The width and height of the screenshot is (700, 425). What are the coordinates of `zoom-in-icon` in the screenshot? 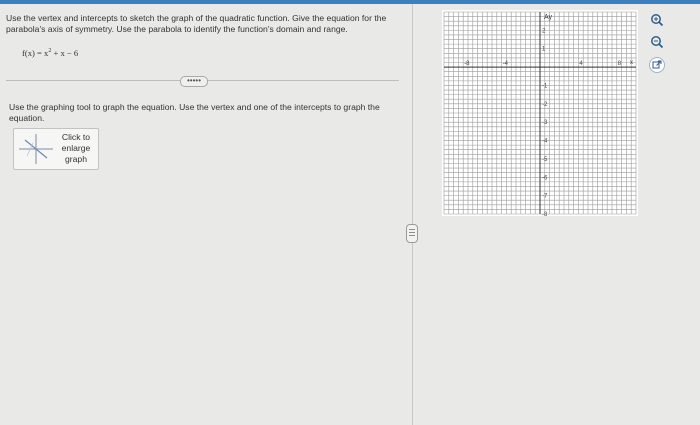 It's located at (657, 20).